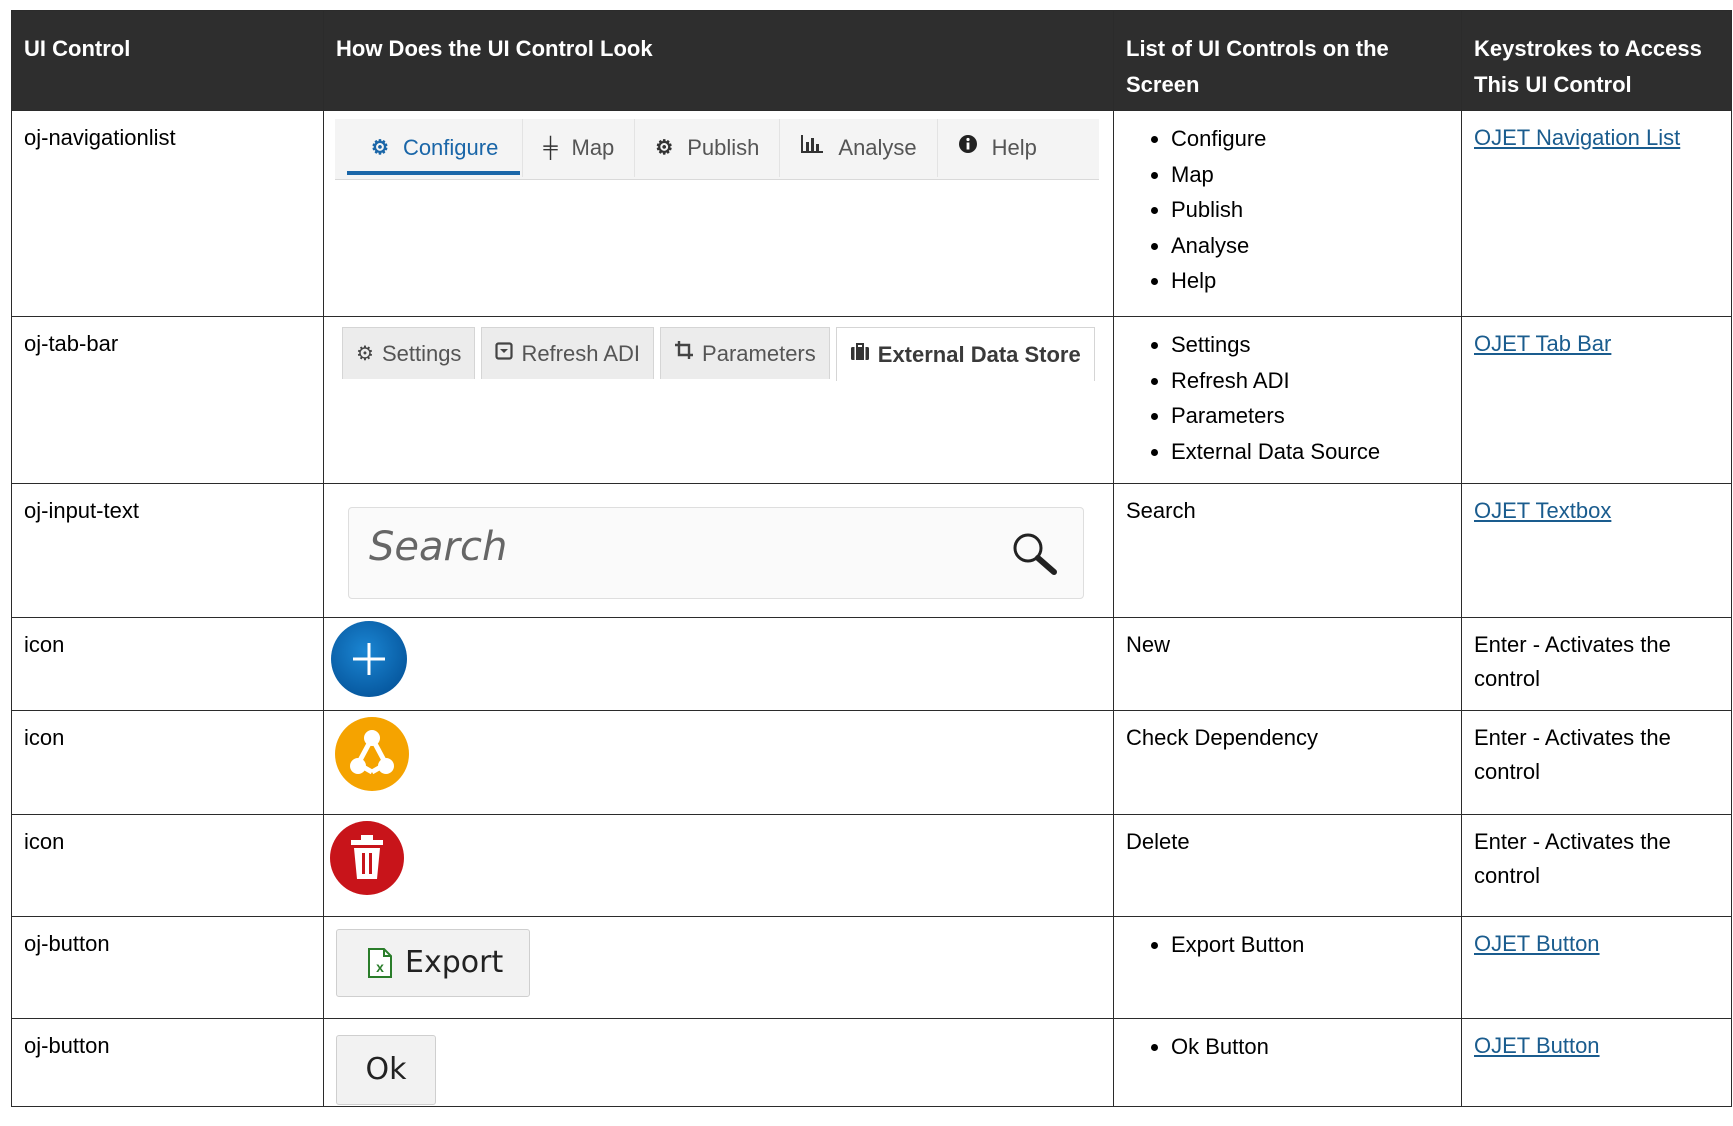  I want to click on table-row: oj-input-text Search Search OJET Textbox, so click(871, 550).